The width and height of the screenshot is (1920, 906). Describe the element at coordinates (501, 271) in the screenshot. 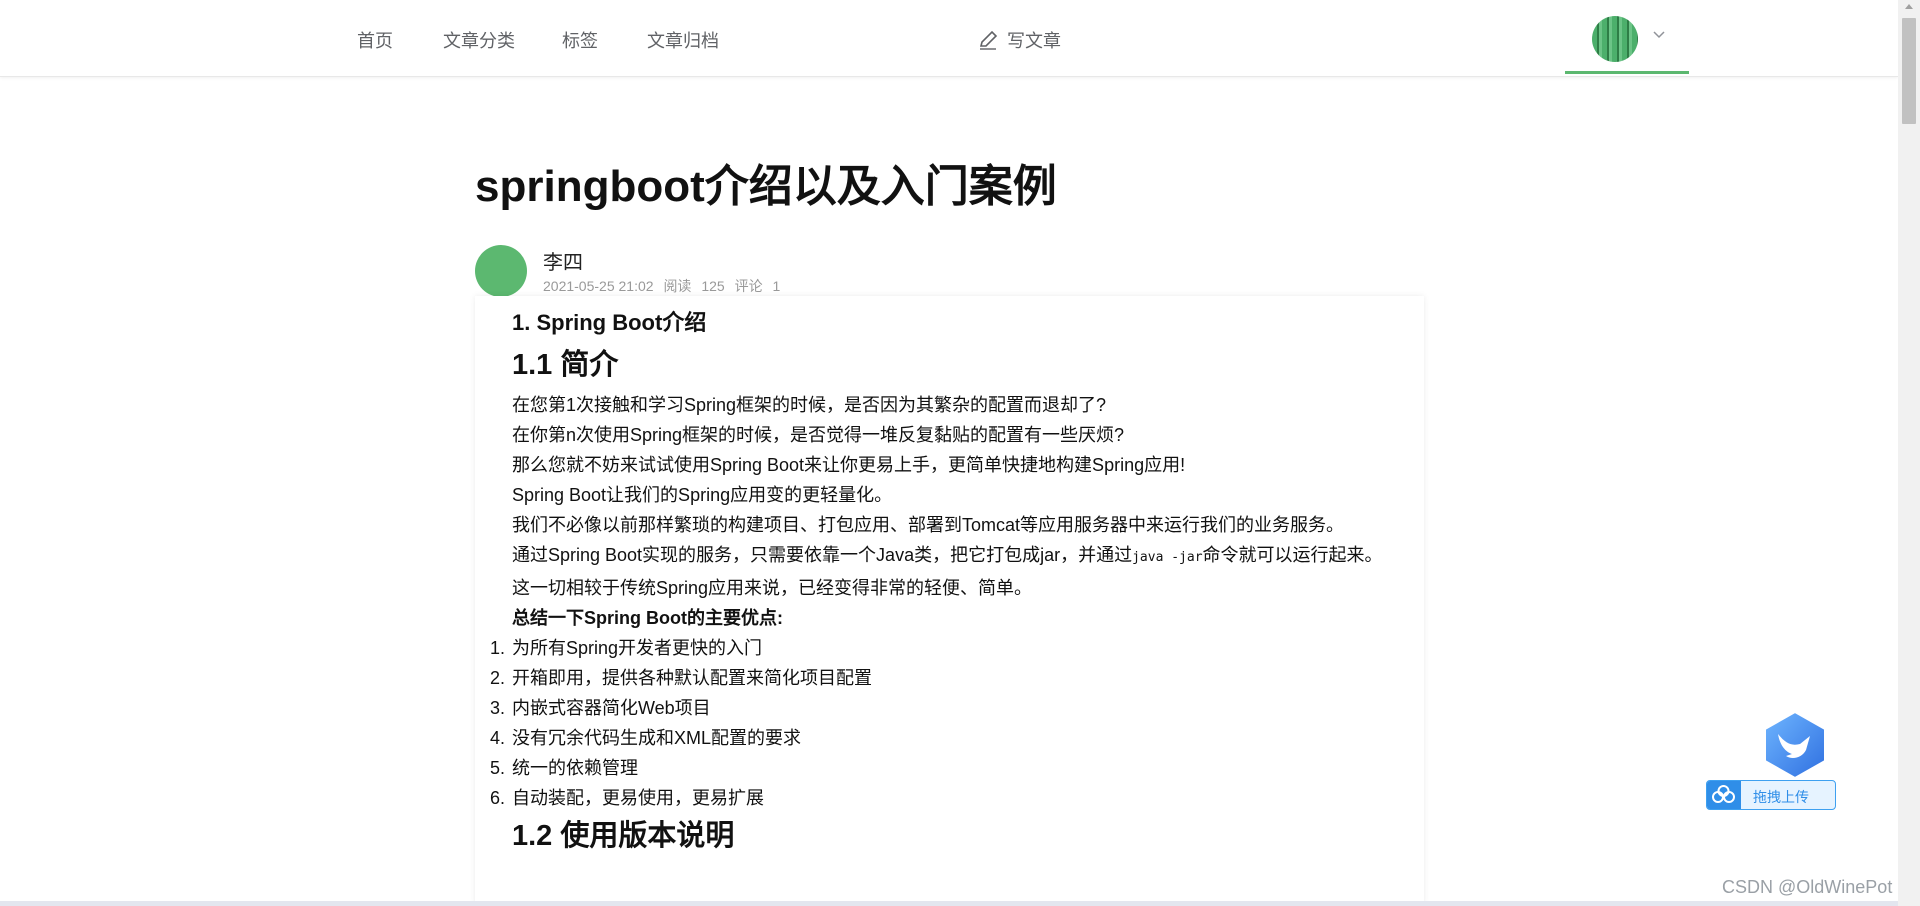

I see `author-avatar` at that location.